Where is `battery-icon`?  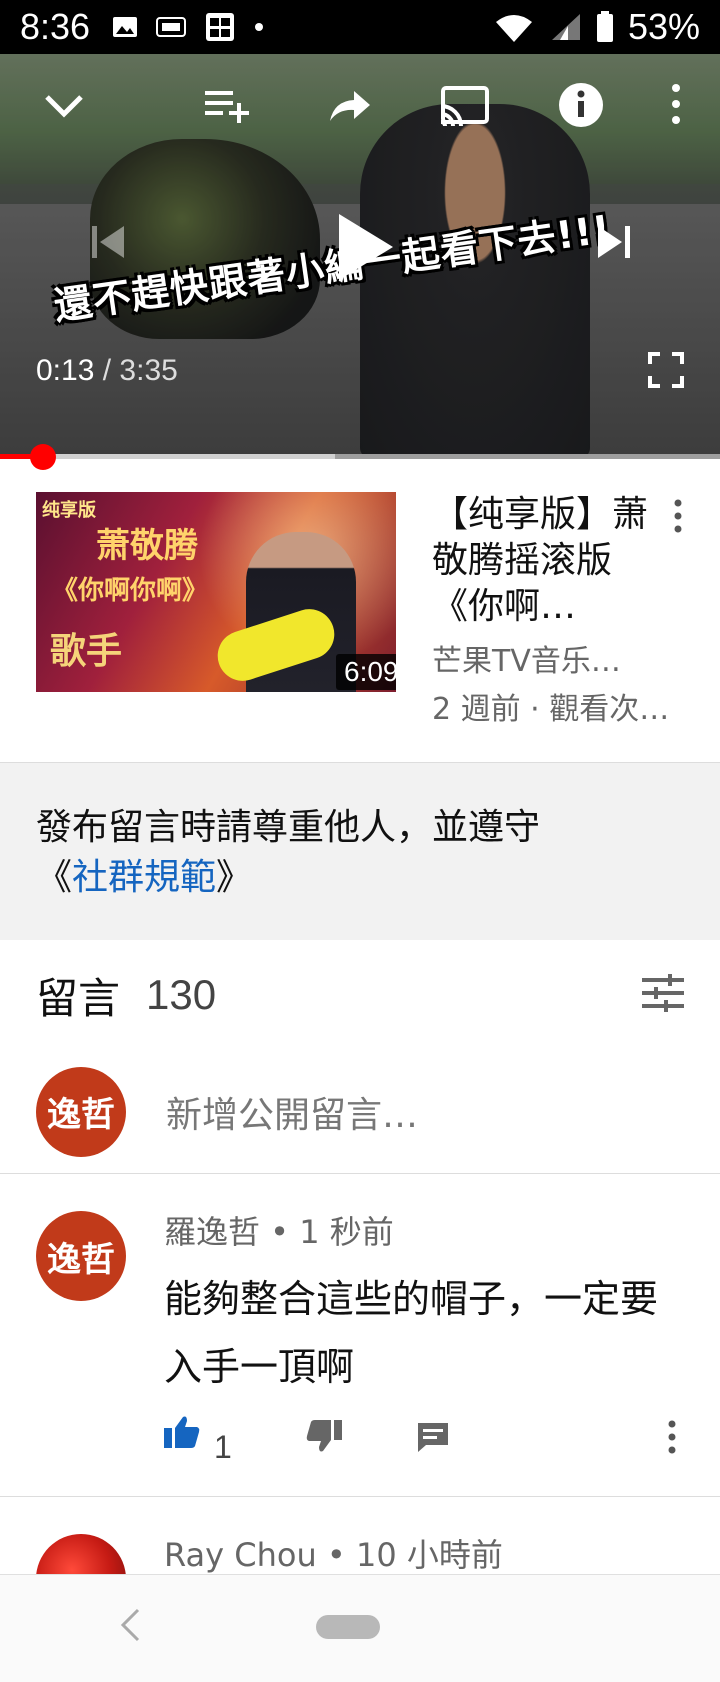 battery-icon is located at coordinates (605, 27).